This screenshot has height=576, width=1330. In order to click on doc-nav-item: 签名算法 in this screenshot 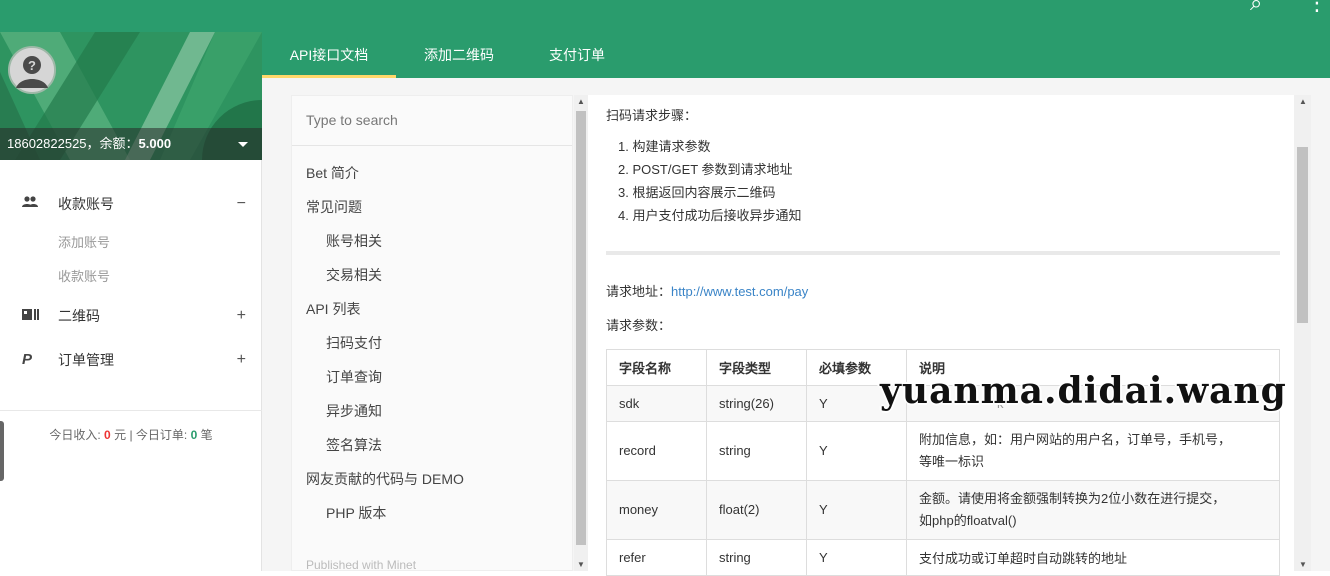, I will do `click(432, 445)`.